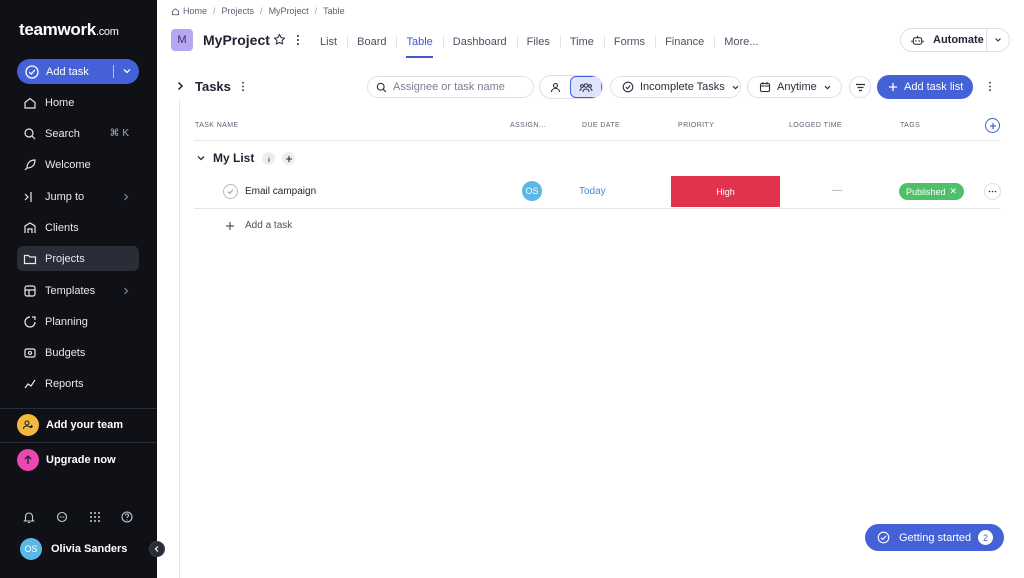  What do you see at coordinates (89, 549) in the screenshot?
I see `user-name: Olivia Sanders` at bounding box center [89, 549].